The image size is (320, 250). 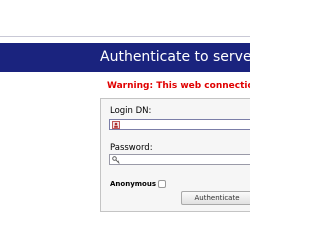 I want to click on anonymous-label: Anonymous, so click(x=133, y=184).